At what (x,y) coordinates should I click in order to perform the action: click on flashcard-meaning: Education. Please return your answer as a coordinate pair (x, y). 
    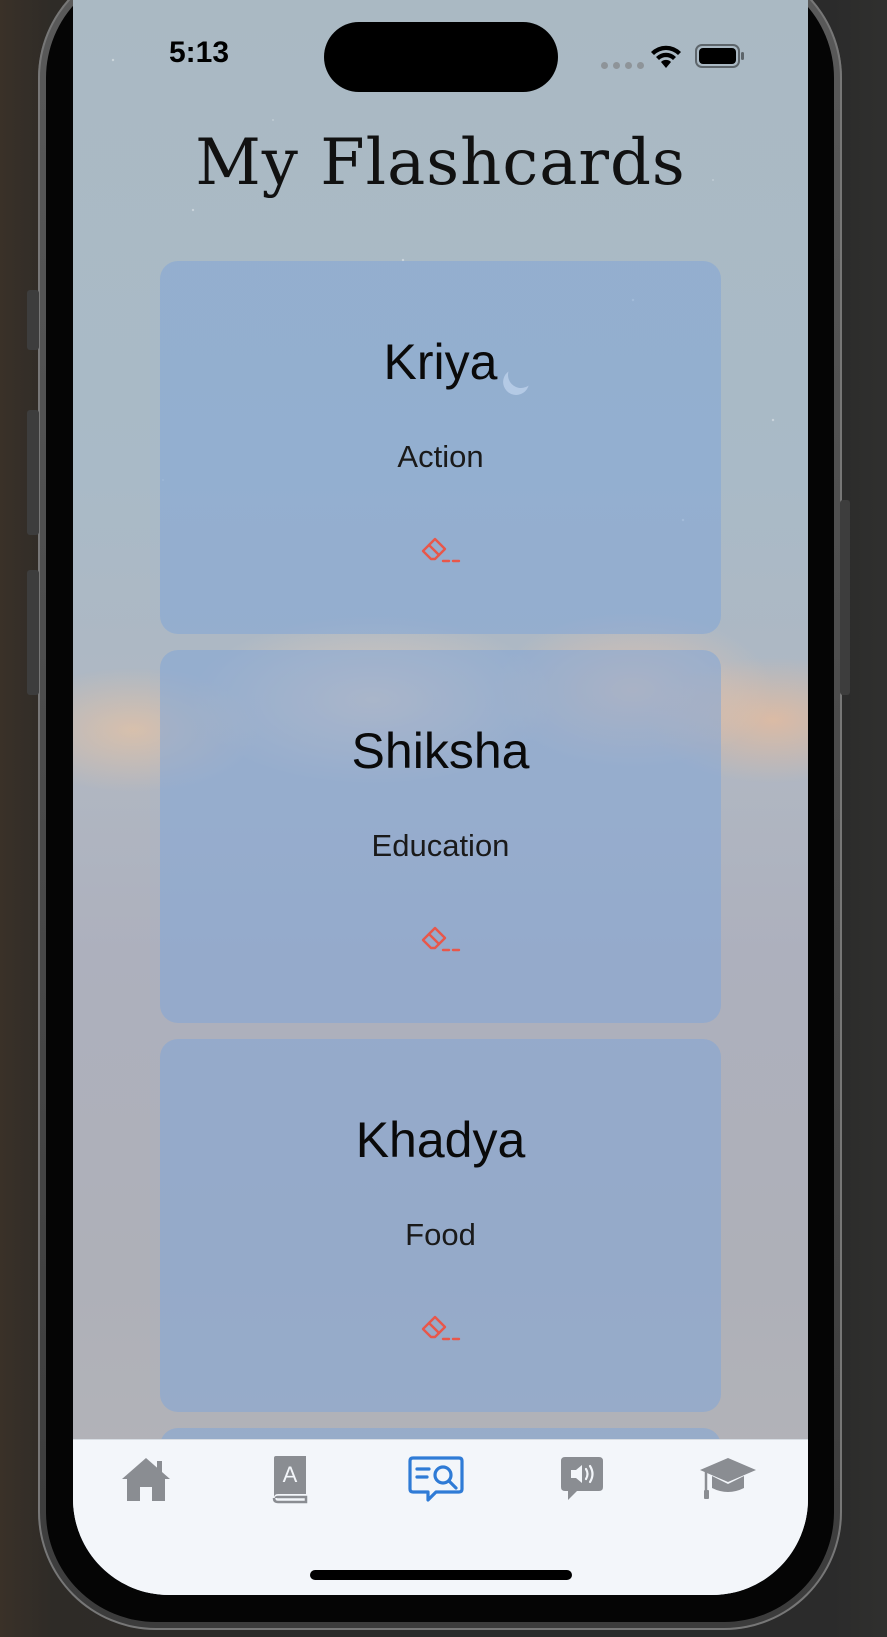
    Looking at the image, I should click on (440, 845).